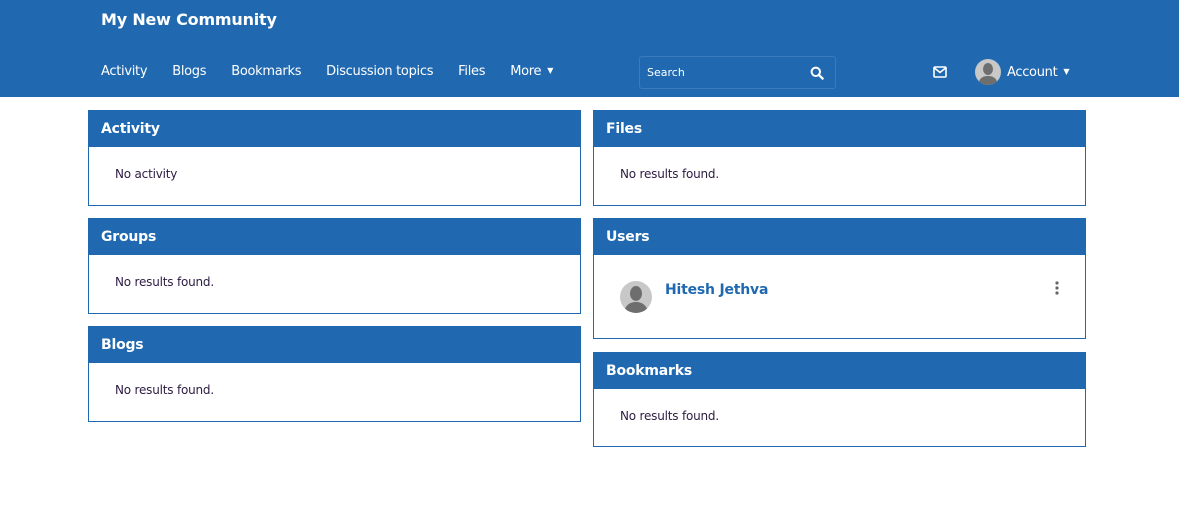 The width and height of the screenshot is (1179, 526). I want to click on empty-message: No activity, so click(146, 174).